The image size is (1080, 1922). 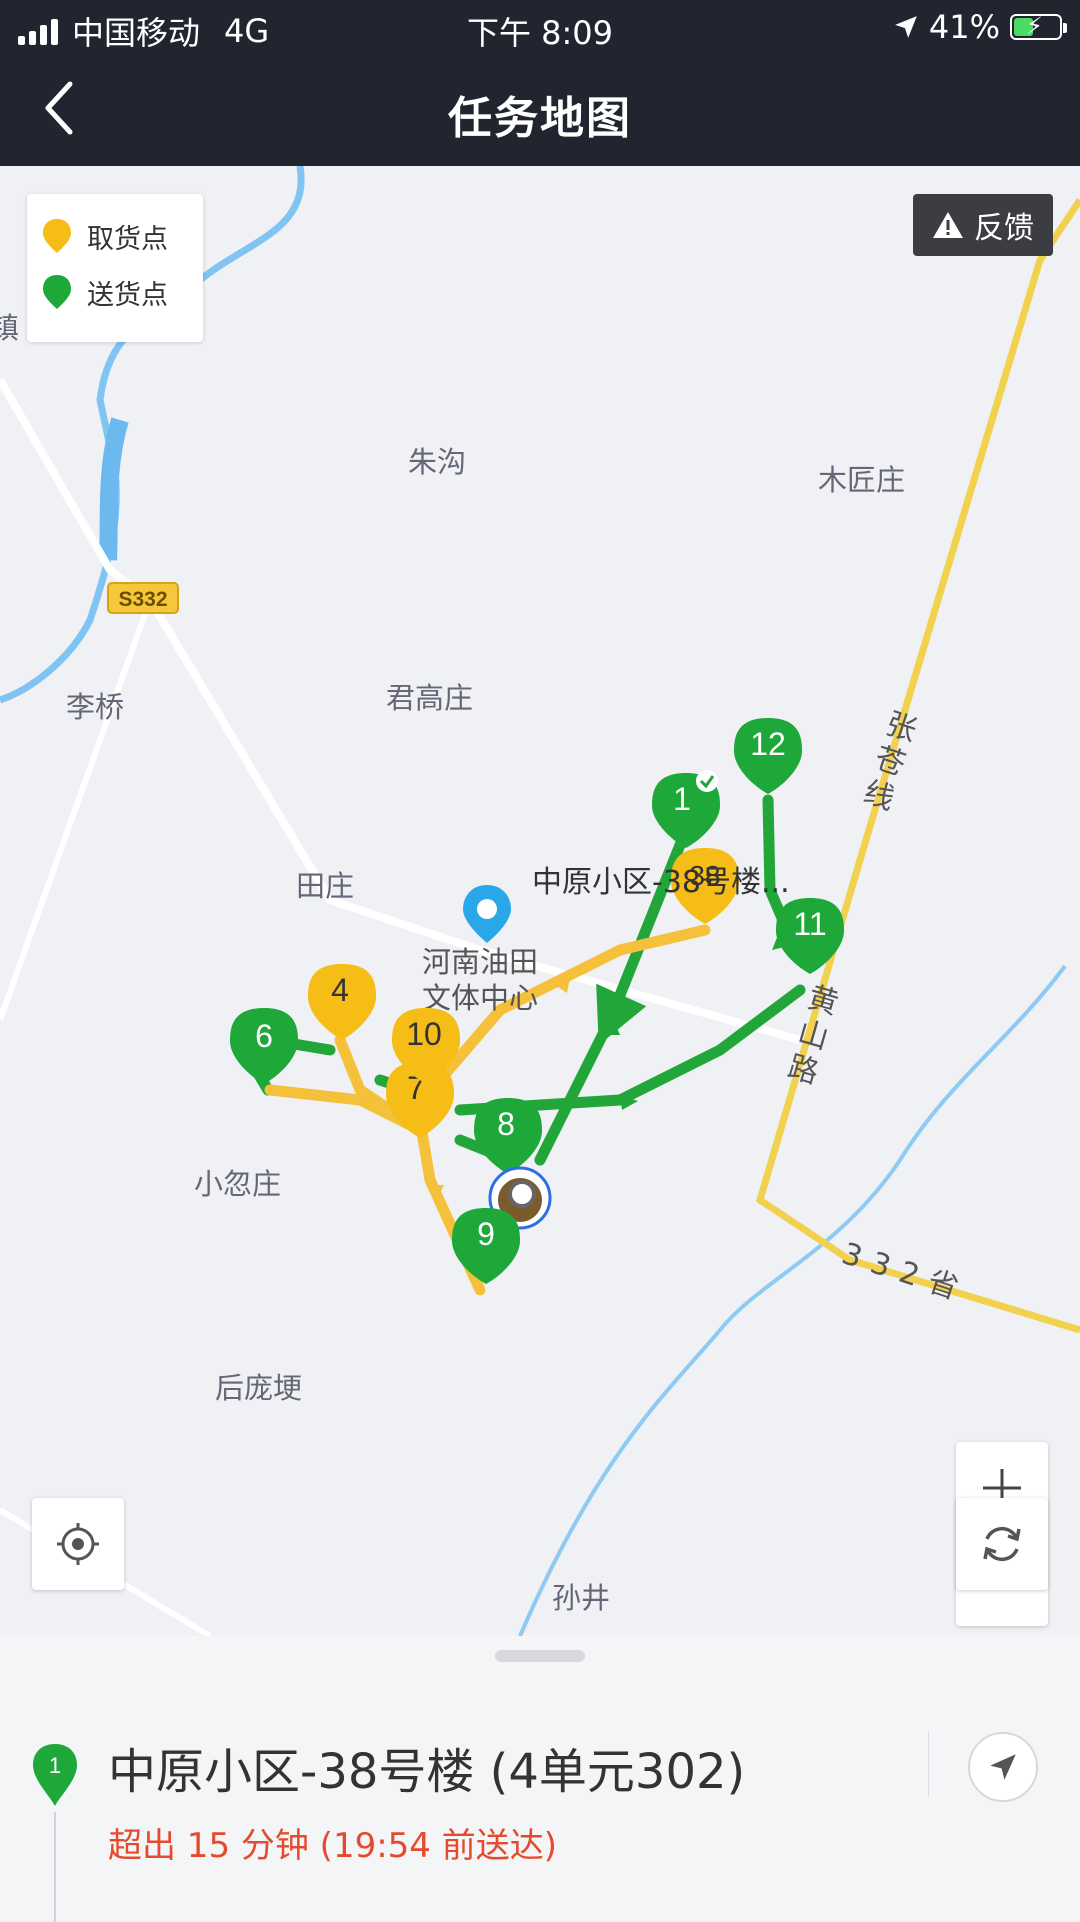 I want to click on navigate-button, so click(x=1003, y=1767).